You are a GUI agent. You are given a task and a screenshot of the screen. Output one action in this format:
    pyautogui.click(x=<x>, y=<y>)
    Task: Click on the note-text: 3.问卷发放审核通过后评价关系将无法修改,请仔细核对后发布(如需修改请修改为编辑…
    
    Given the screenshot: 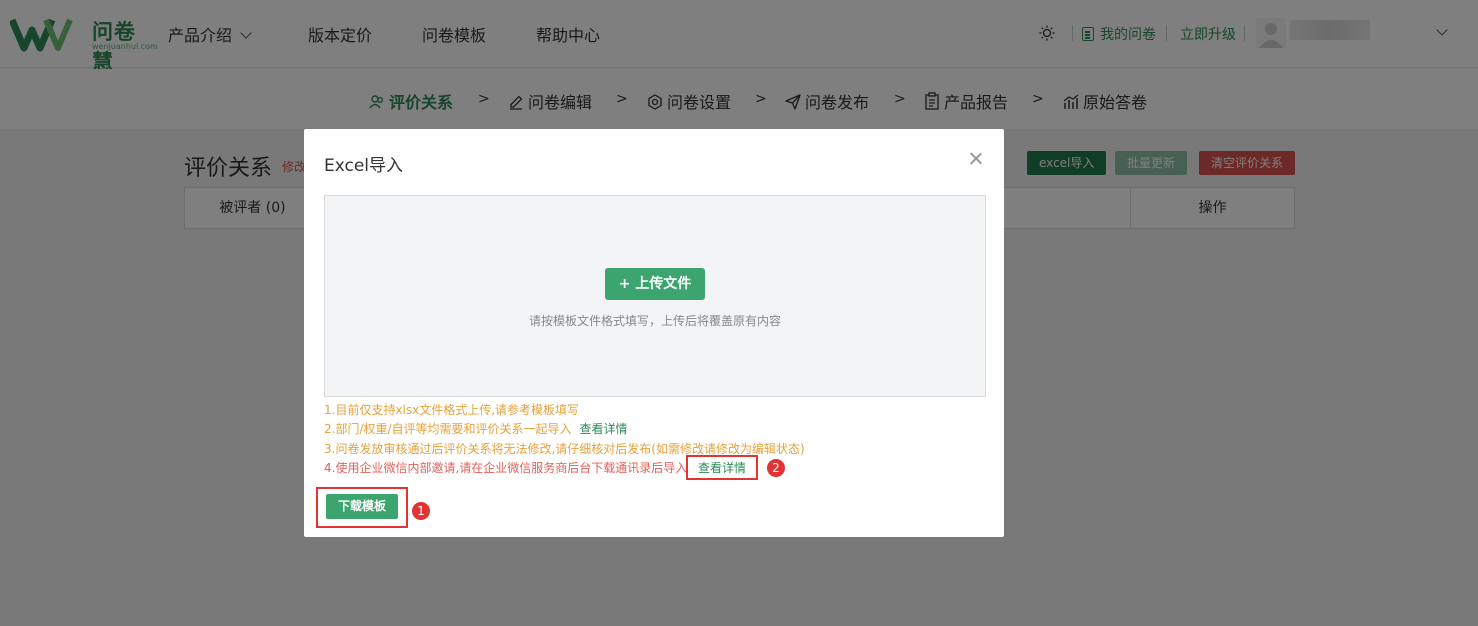 What is the action you would take?
    pyautogui.click(x=564, y=448)
    